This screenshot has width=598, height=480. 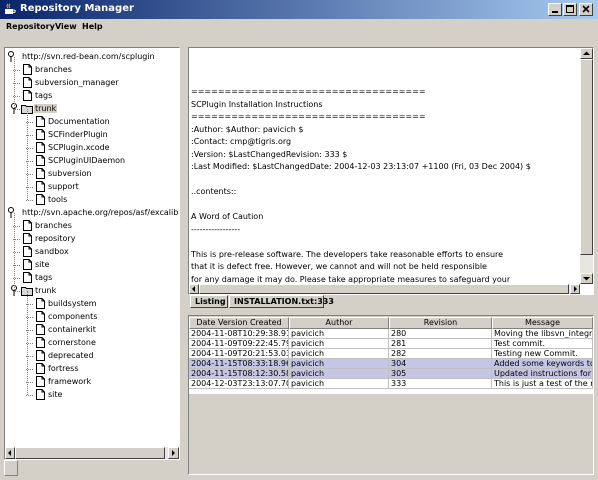 I want to click on document-line: A Word of Caution, so click(x=227, y=216).